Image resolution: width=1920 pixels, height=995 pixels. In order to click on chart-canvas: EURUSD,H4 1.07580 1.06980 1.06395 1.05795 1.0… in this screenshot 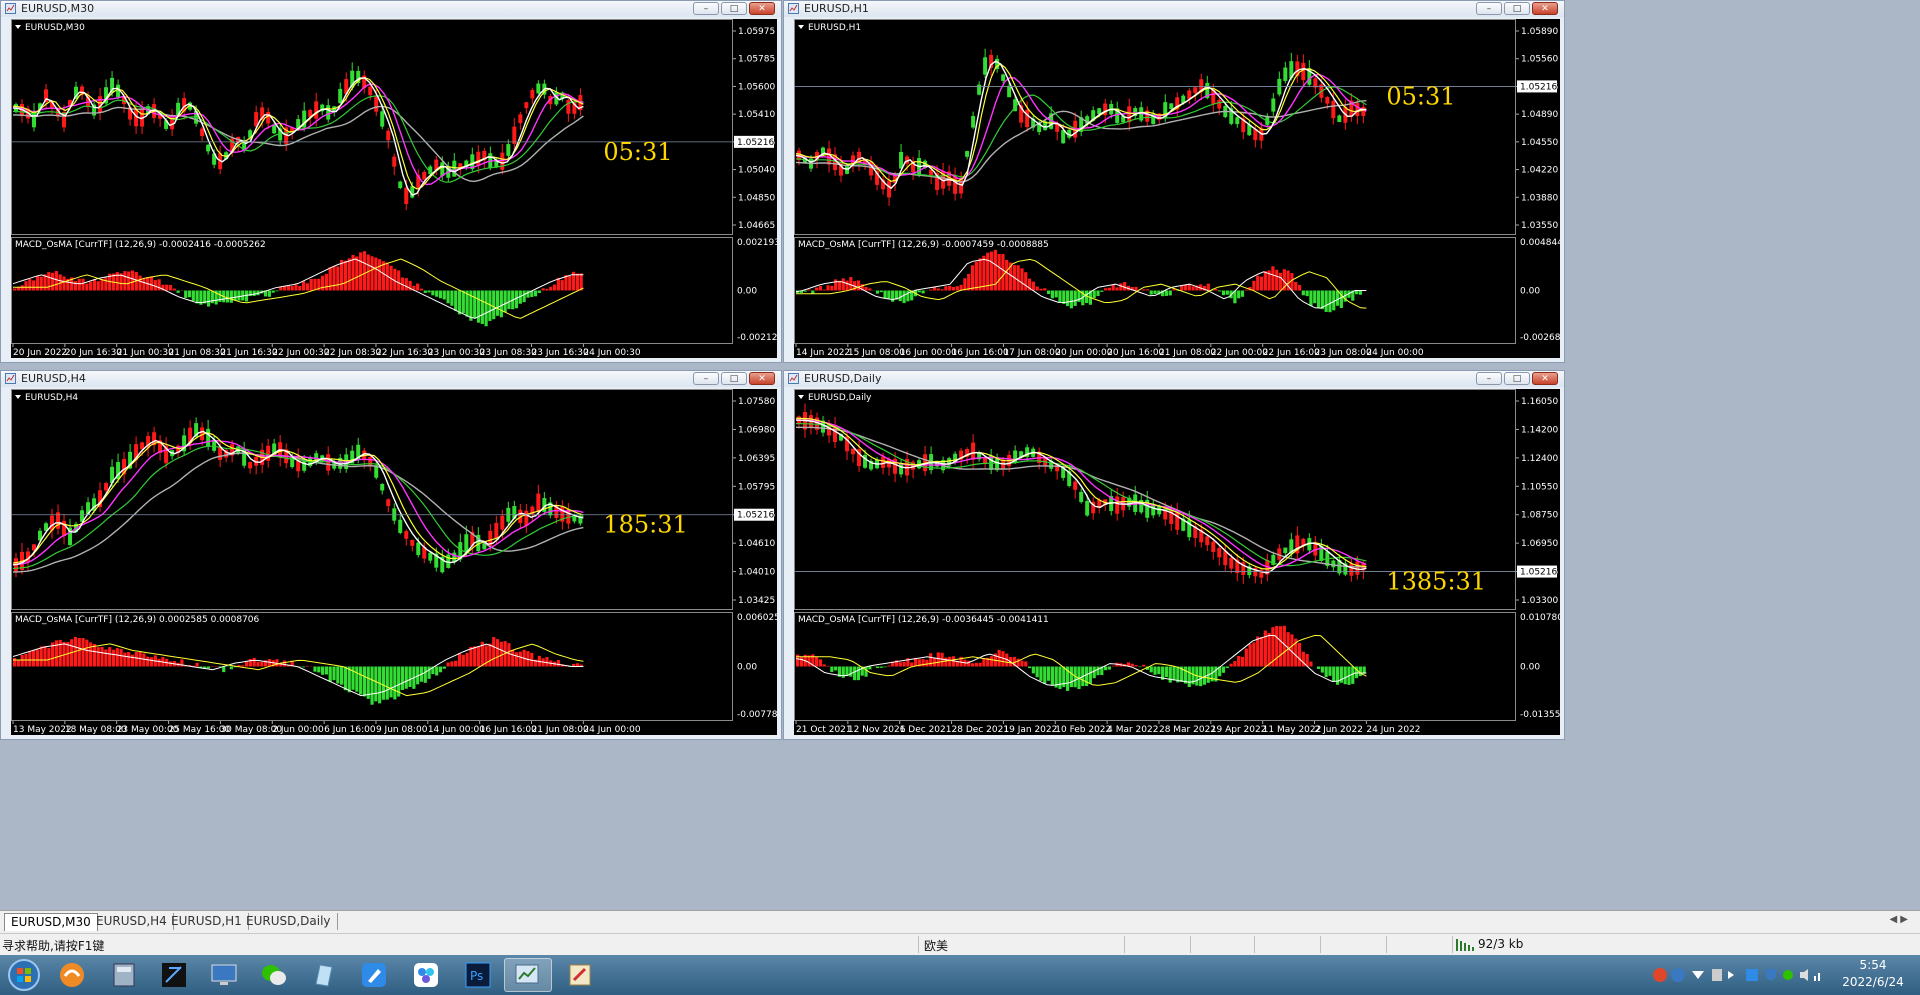, I will do `click(394, 562)`.